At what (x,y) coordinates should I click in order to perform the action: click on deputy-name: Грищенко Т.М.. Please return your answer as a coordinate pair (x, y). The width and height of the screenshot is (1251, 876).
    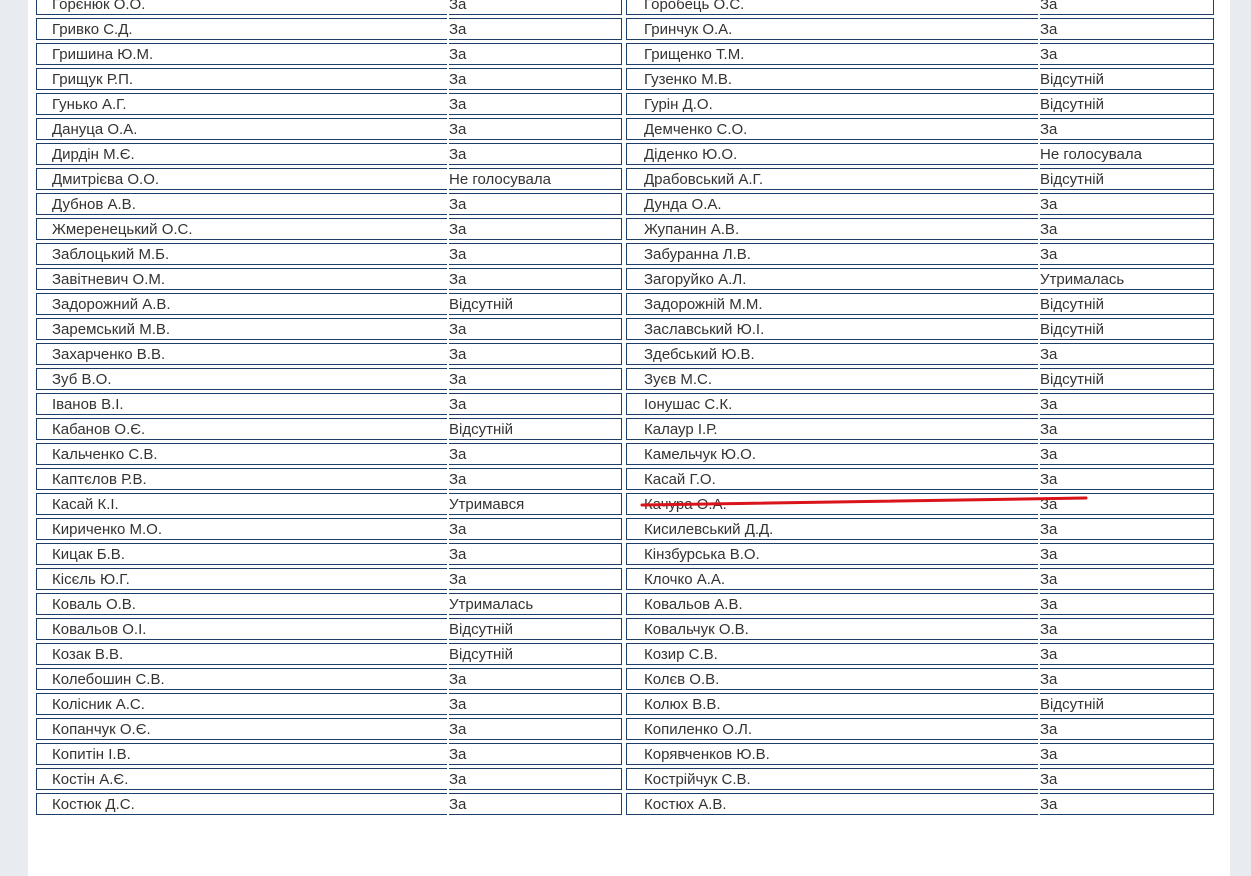
    Looking at the image, I should click on (832, 54).